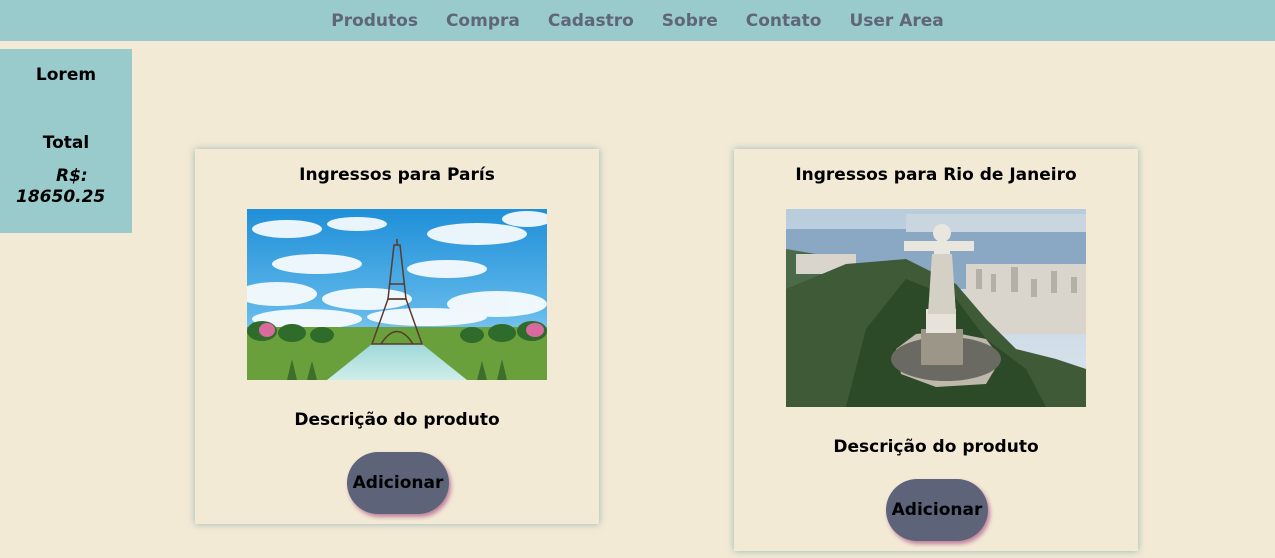  I want to click on sidebar-title: Lorem, so click(66, 75).